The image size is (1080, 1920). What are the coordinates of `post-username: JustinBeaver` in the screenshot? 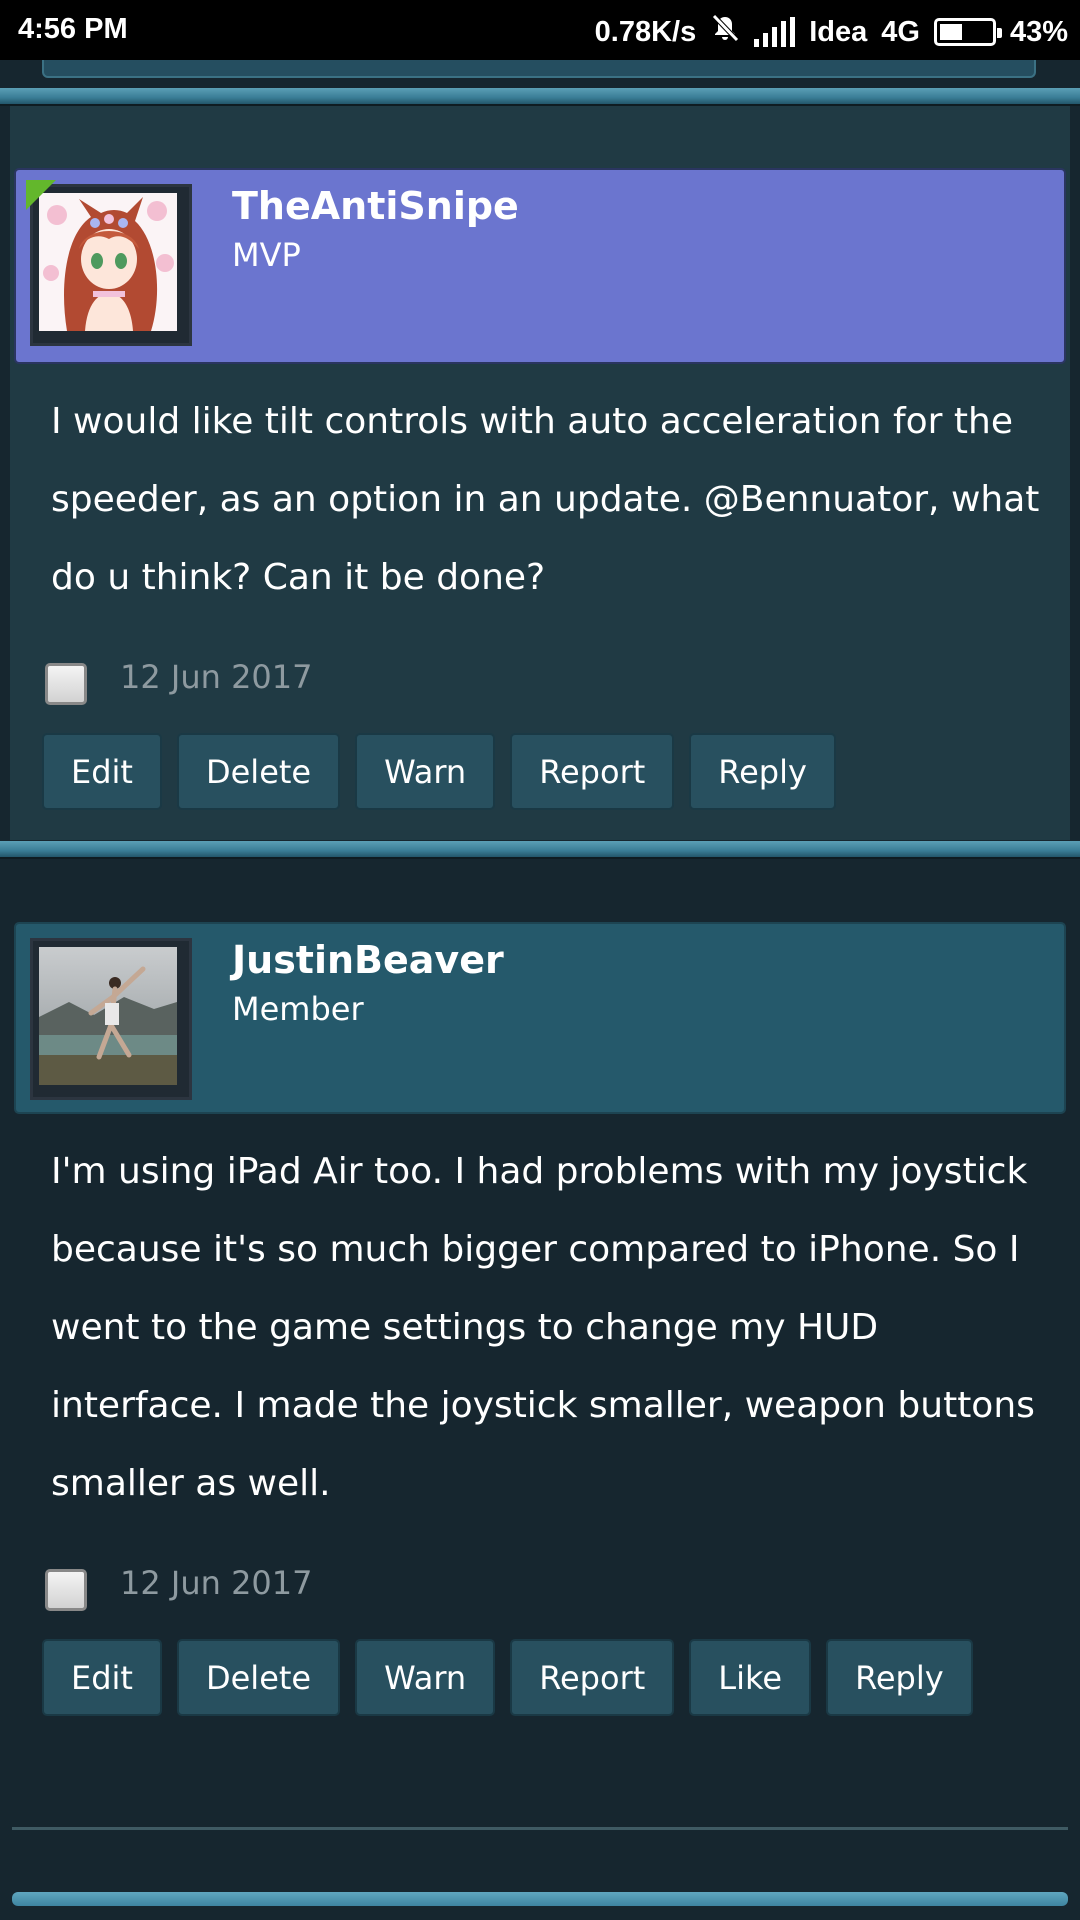 It's located at (368, 960).